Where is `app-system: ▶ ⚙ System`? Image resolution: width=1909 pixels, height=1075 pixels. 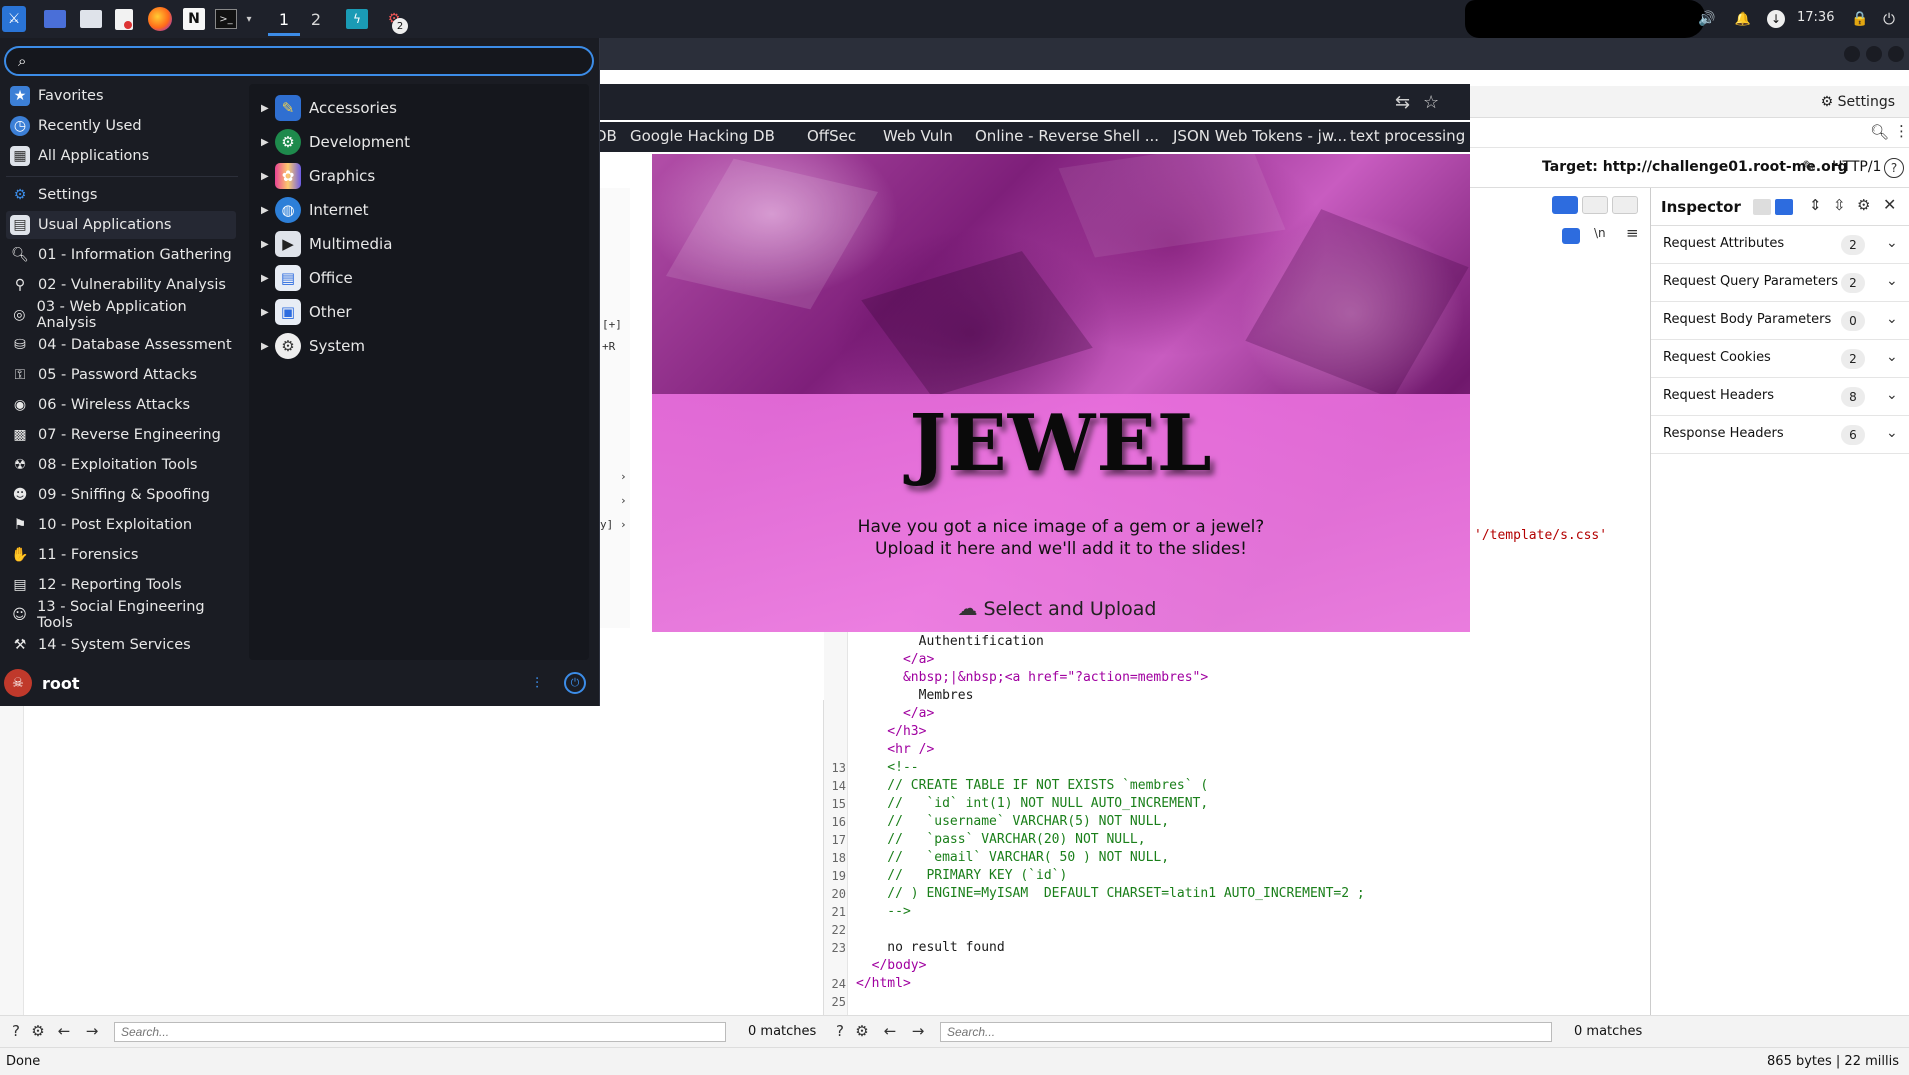
app-system: ▶ ⚙ System is located at coordinates (421, 346).